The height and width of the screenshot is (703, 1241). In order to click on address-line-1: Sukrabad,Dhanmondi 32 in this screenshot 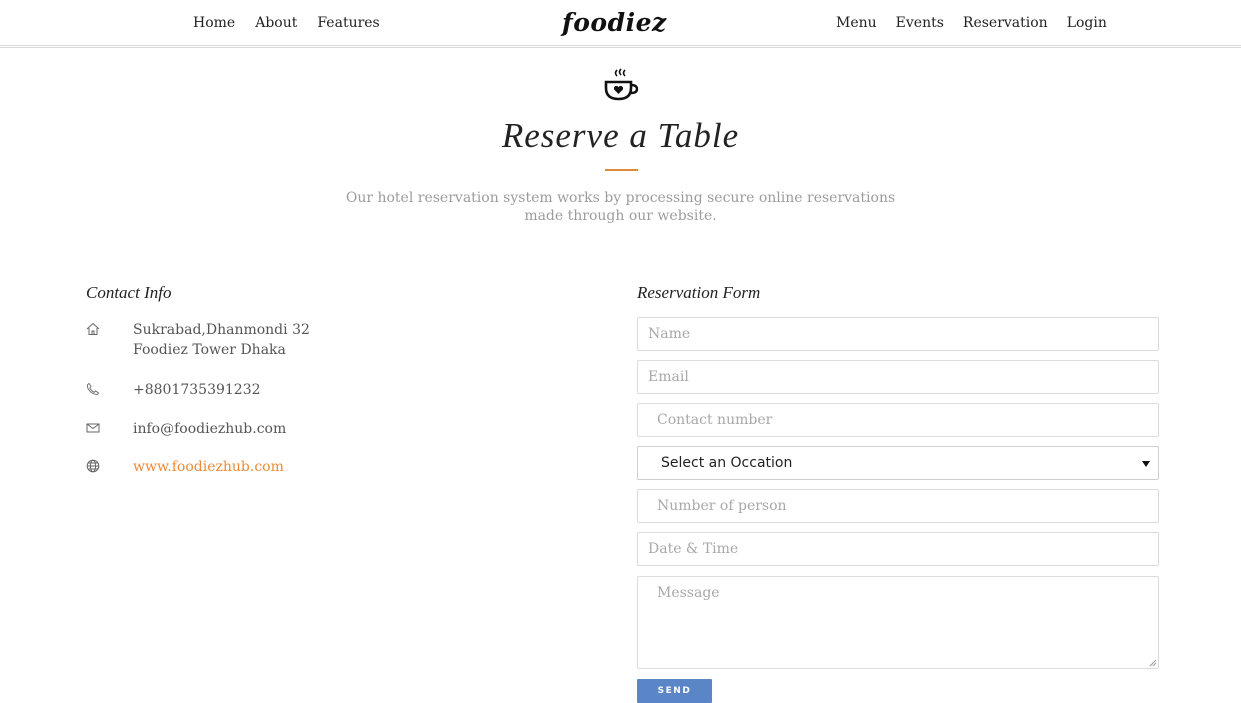, I will do `click(221, 330)`.